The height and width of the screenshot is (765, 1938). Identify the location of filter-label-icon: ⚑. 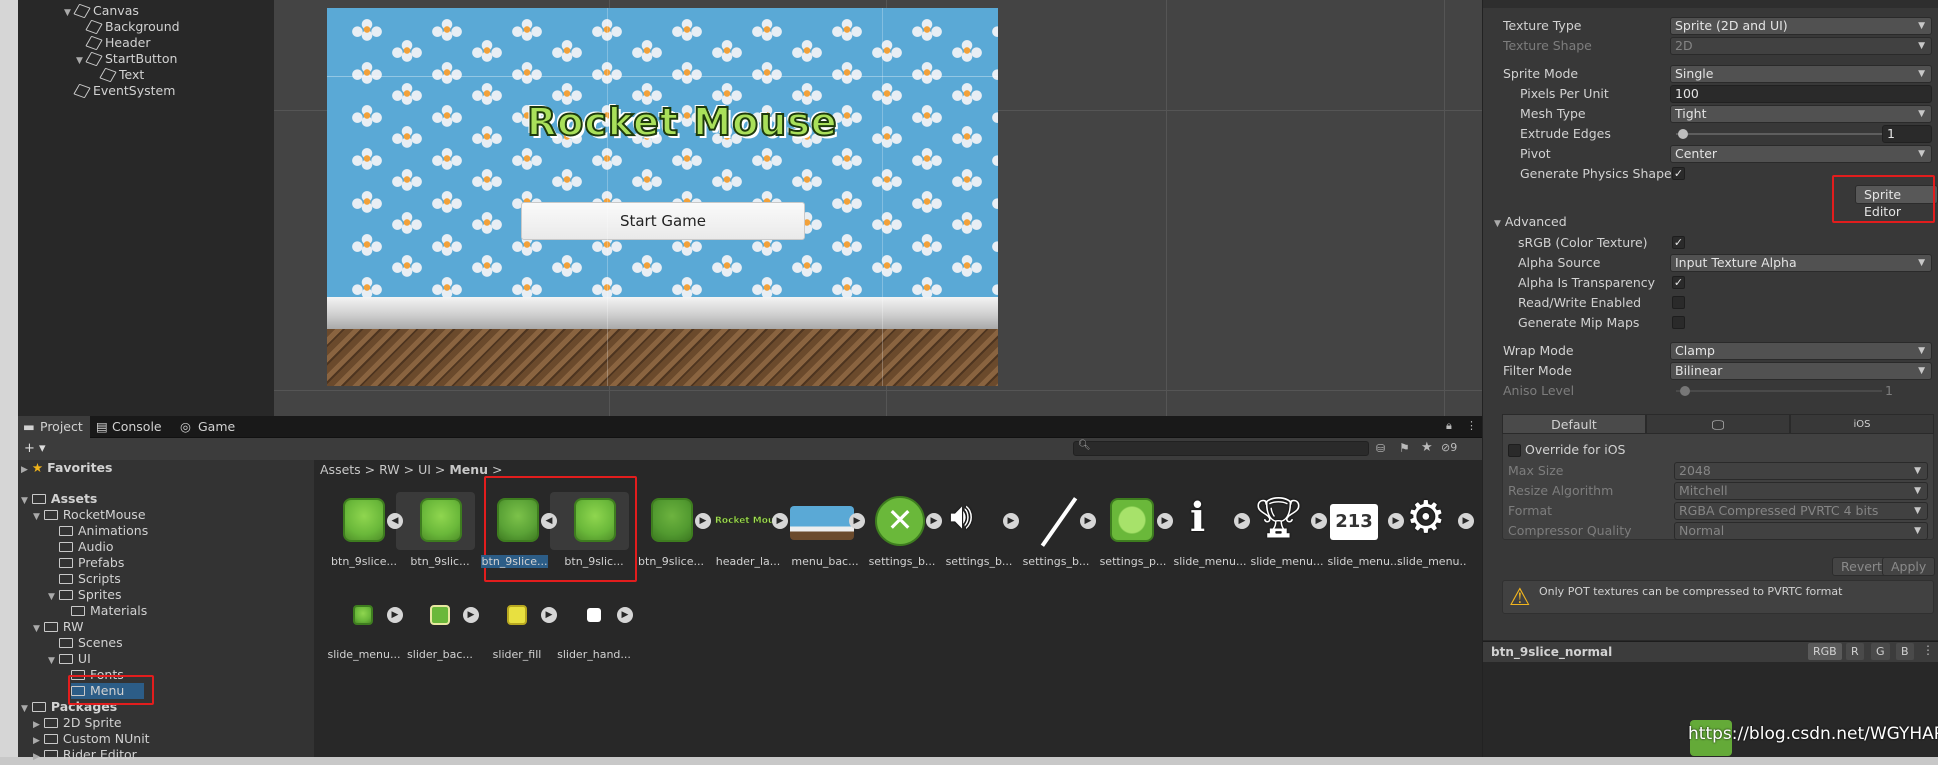
(1404, 448).